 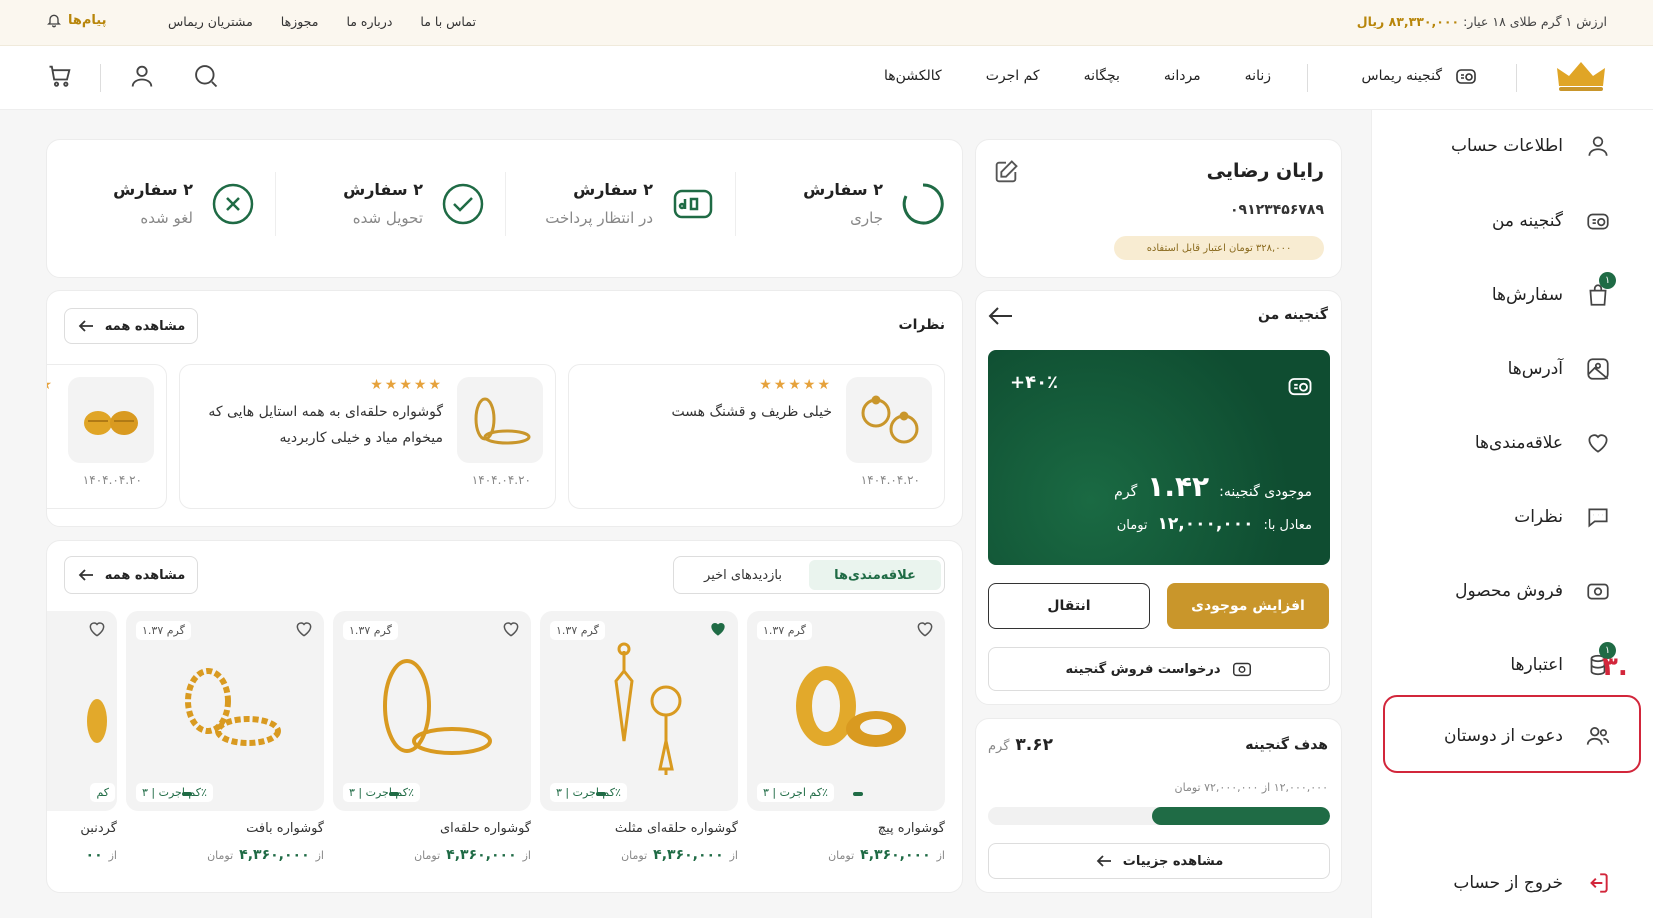 What do you see at coordinates (87, 20) in the screenshot?
I see `messages-label: پیام‌ها` at bounding box center [87, 20].